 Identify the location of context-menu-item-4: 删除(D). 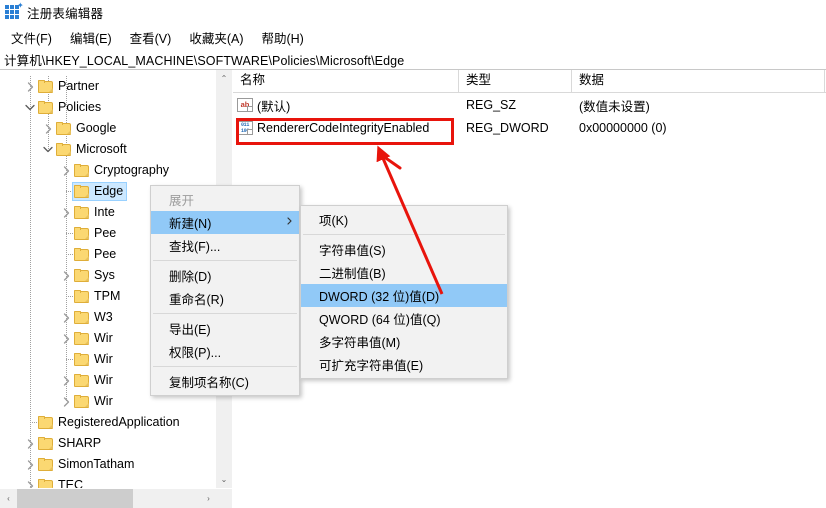
(225, 275).